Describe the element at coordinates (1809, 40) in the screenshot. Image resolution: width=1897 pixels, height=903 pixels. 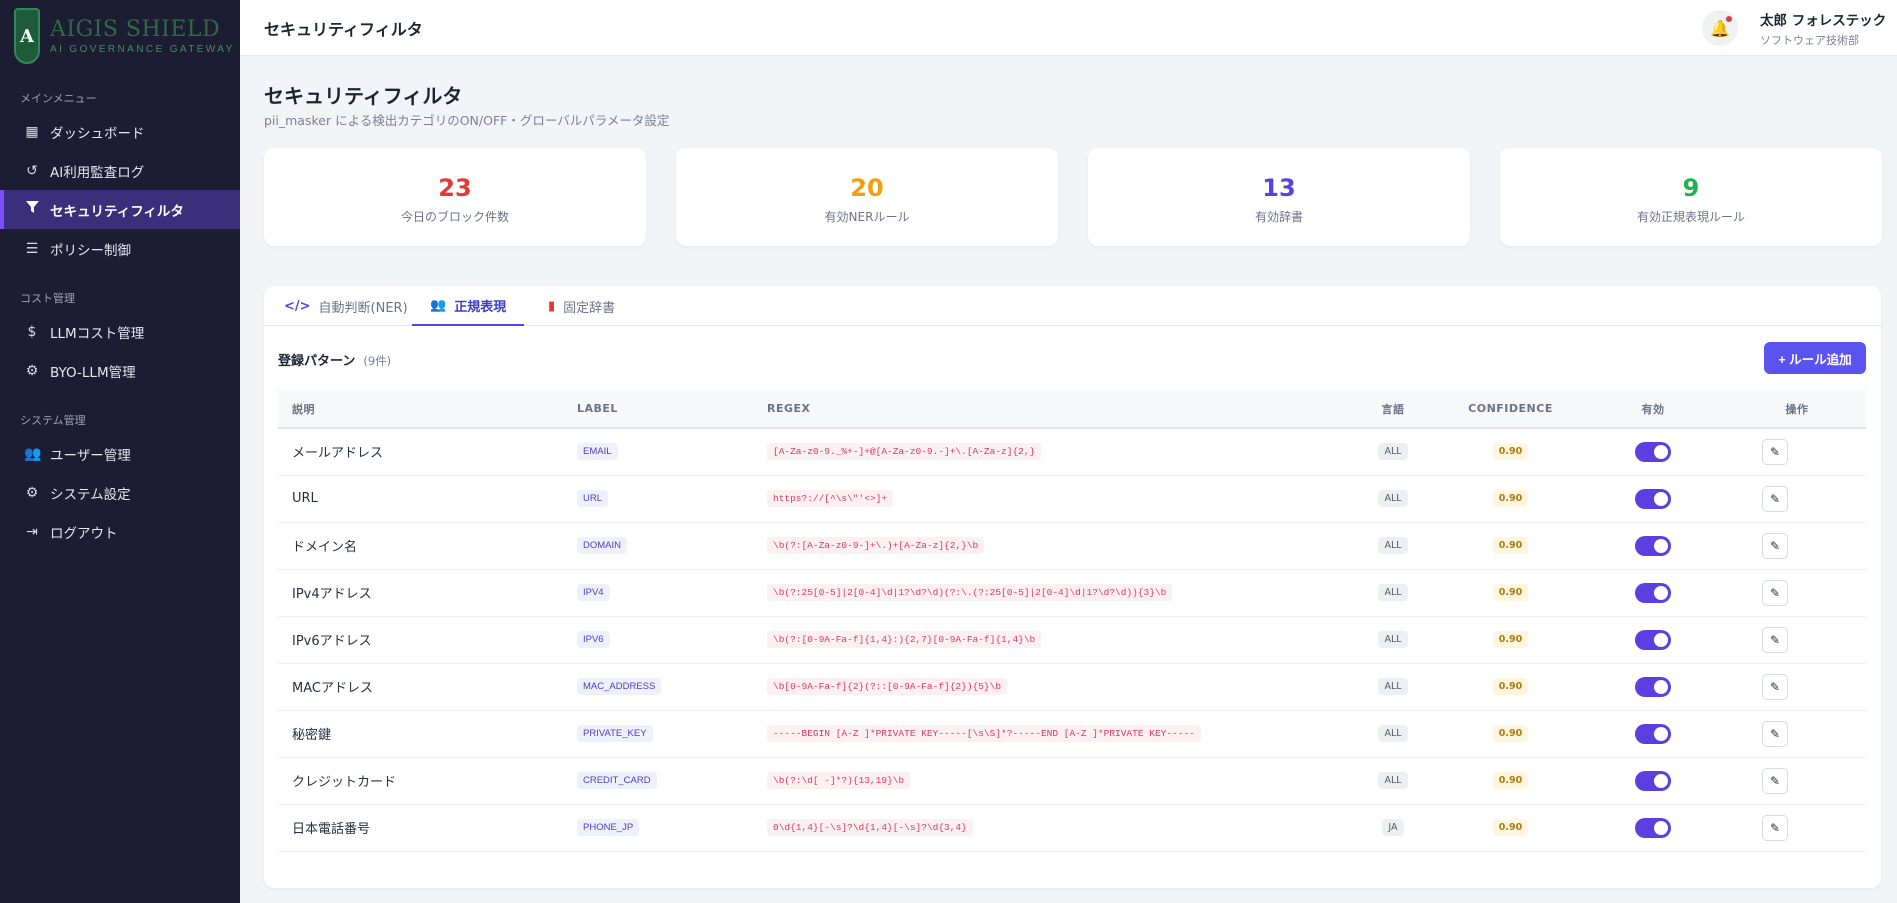
I see `user-department: ソフトウェア技術部` at that location.